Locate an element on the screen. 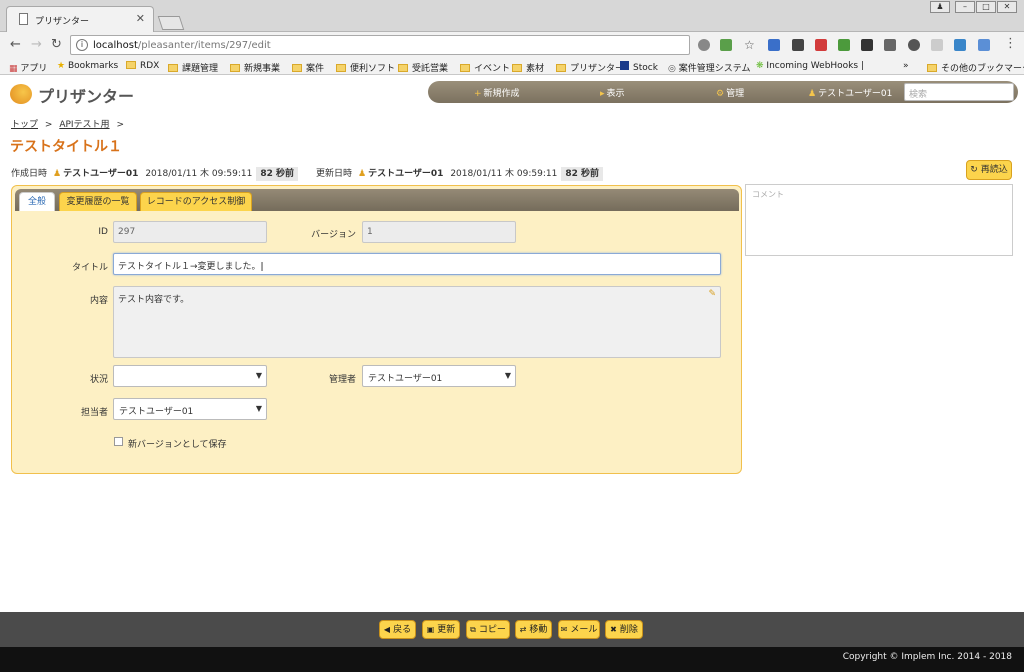 The image size is (1024, 672). profile-icon: ♟ is located at coordinates (940, 7).